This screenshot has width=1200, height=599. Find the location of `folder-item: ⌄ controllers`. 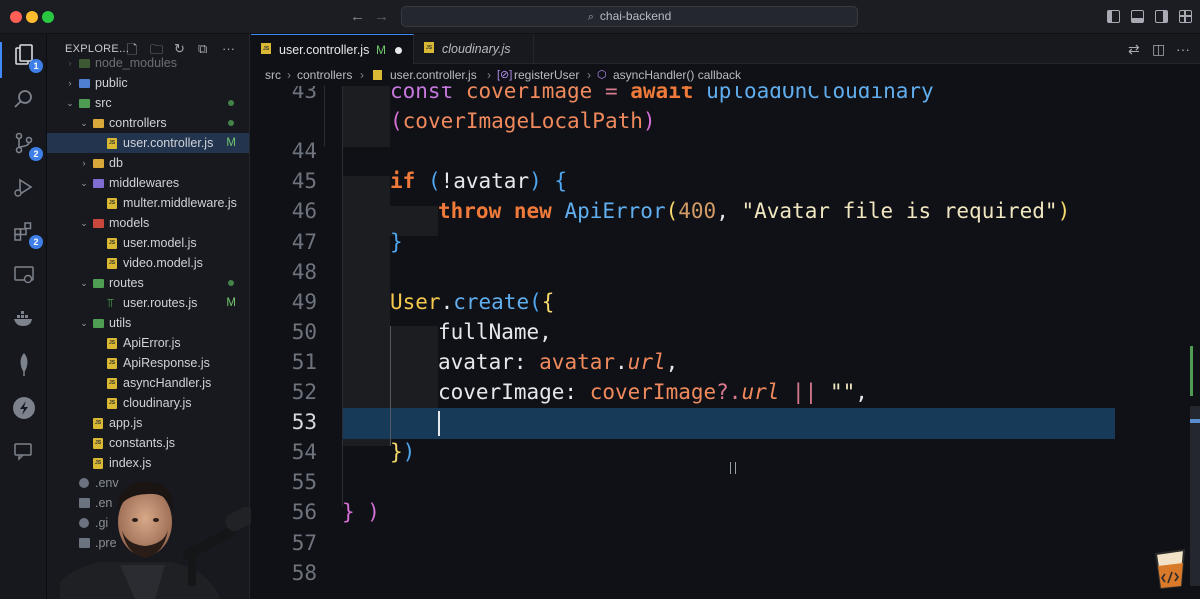

folder-item: ⌄ controllers is located at coordinates (148, 123).